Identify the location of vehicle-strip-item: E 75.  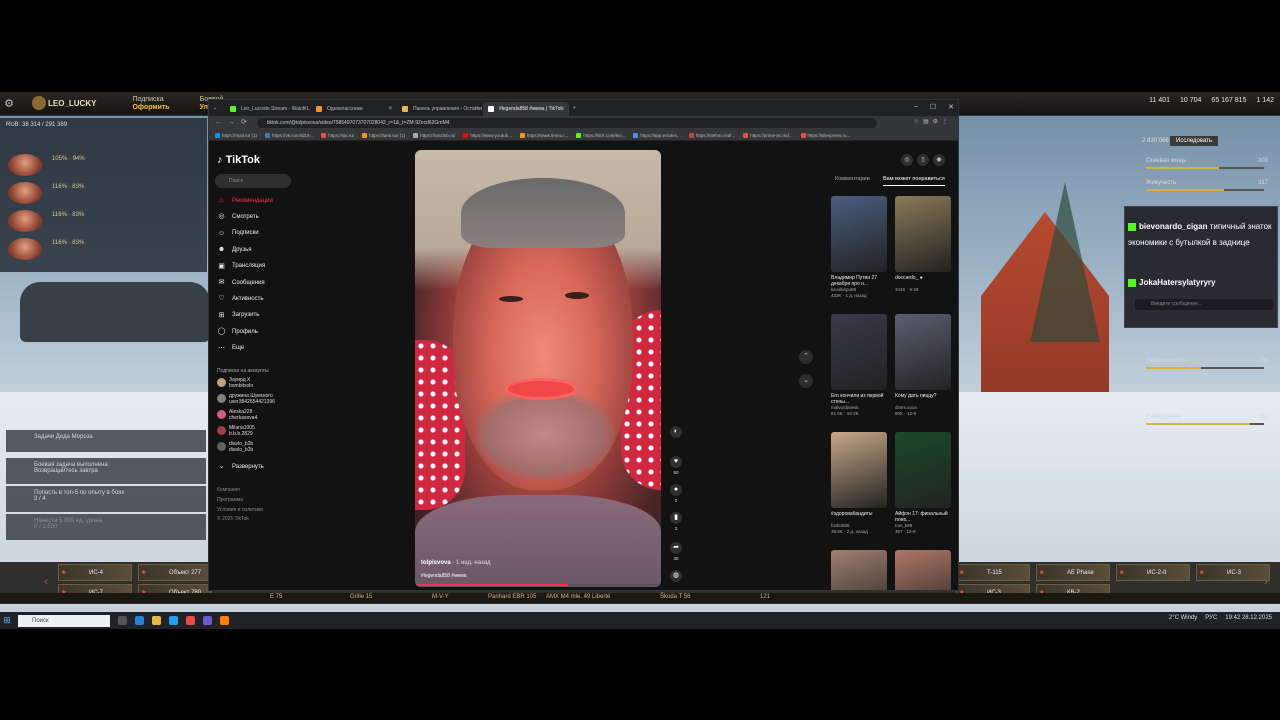
(276, 597).